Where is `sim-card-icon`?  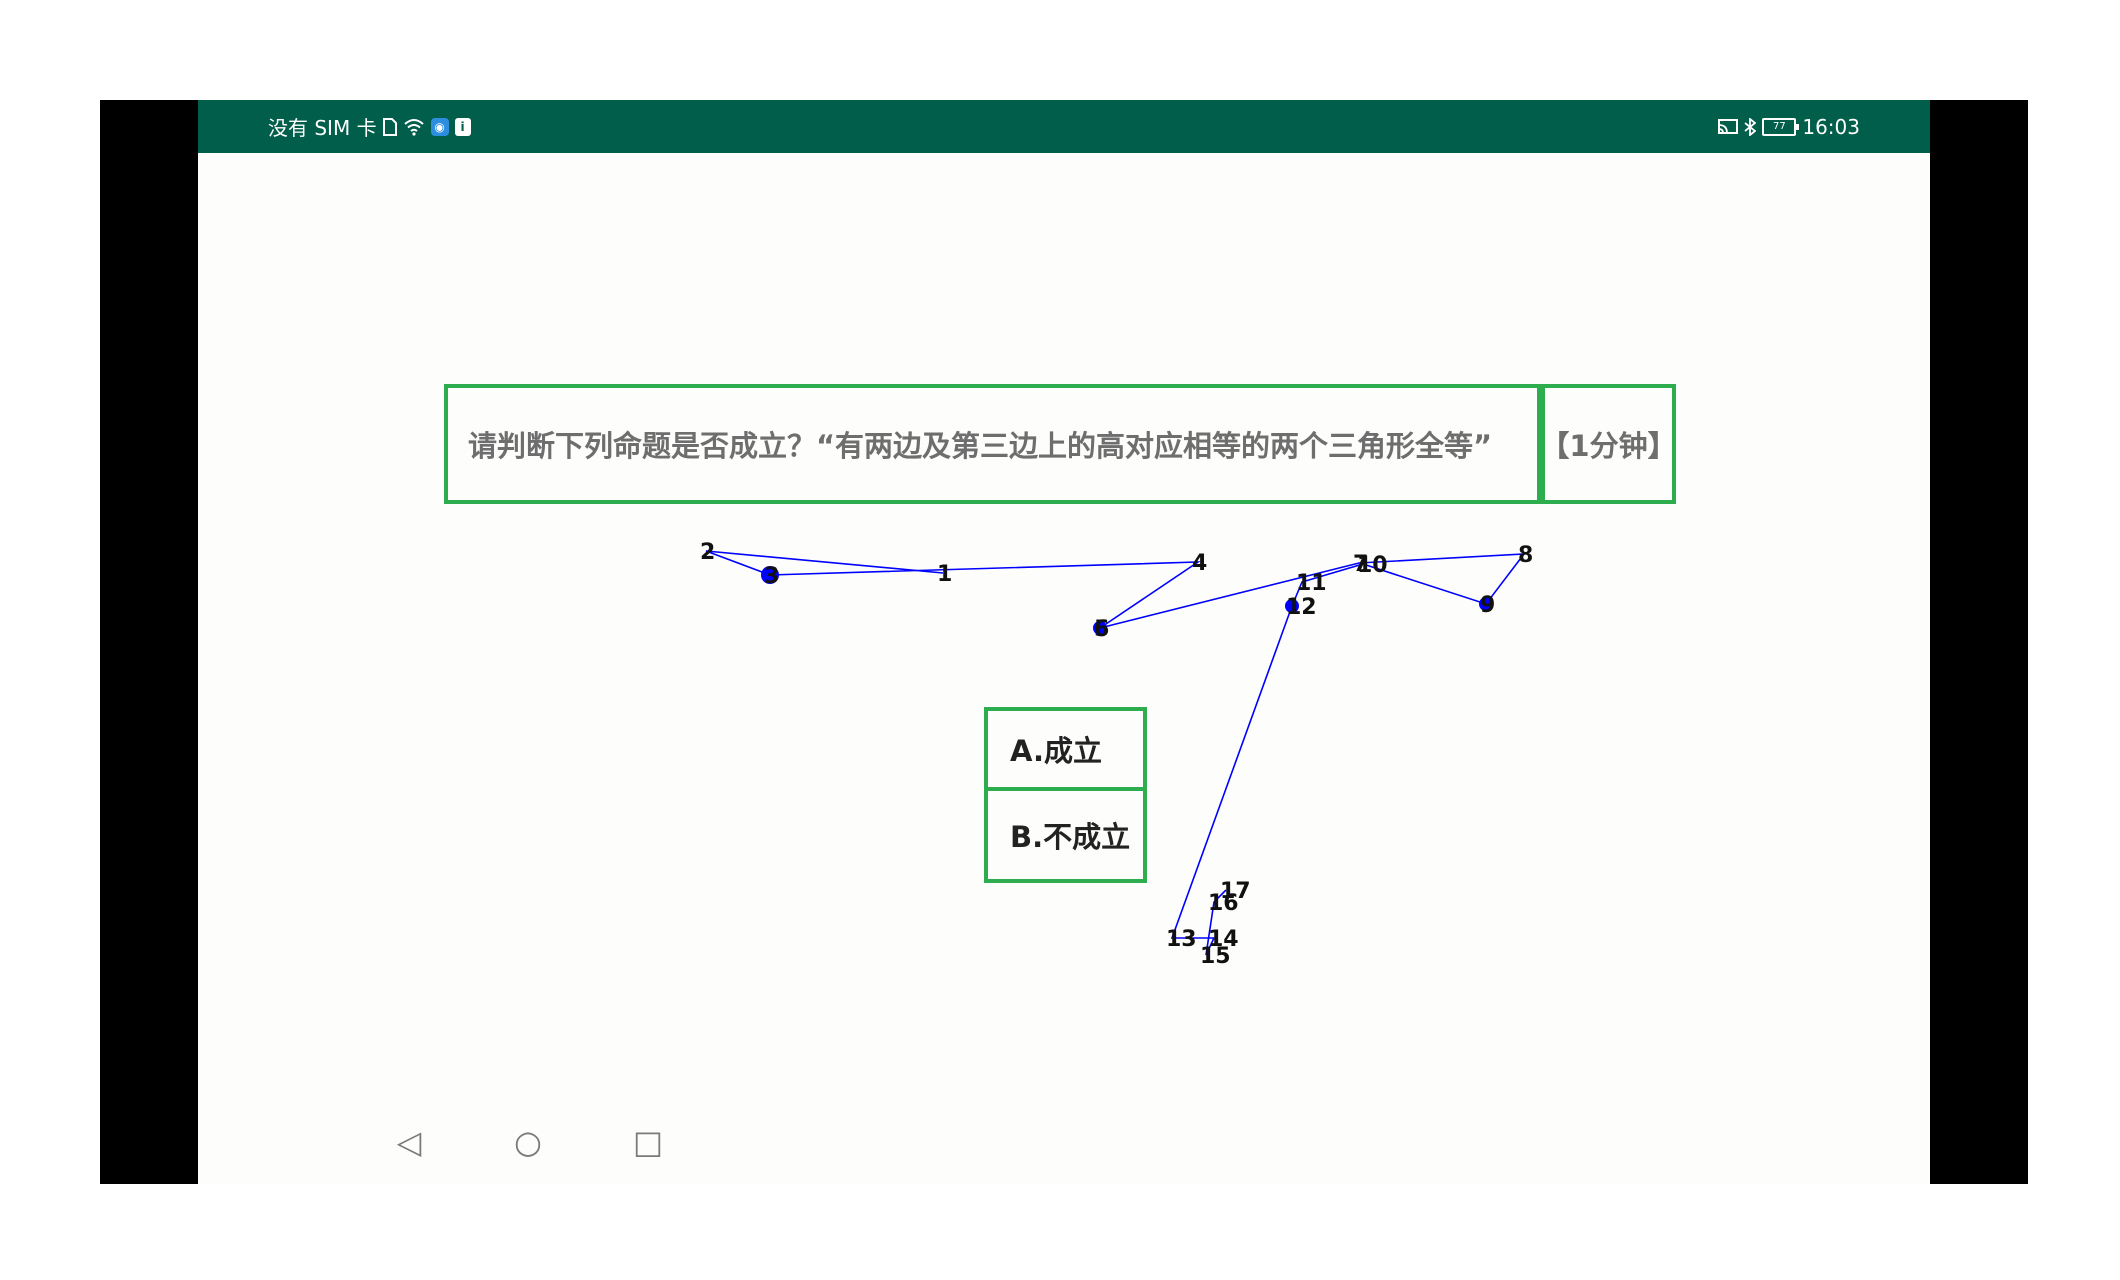 sim-card-icon is located at coordinates (389, 126).